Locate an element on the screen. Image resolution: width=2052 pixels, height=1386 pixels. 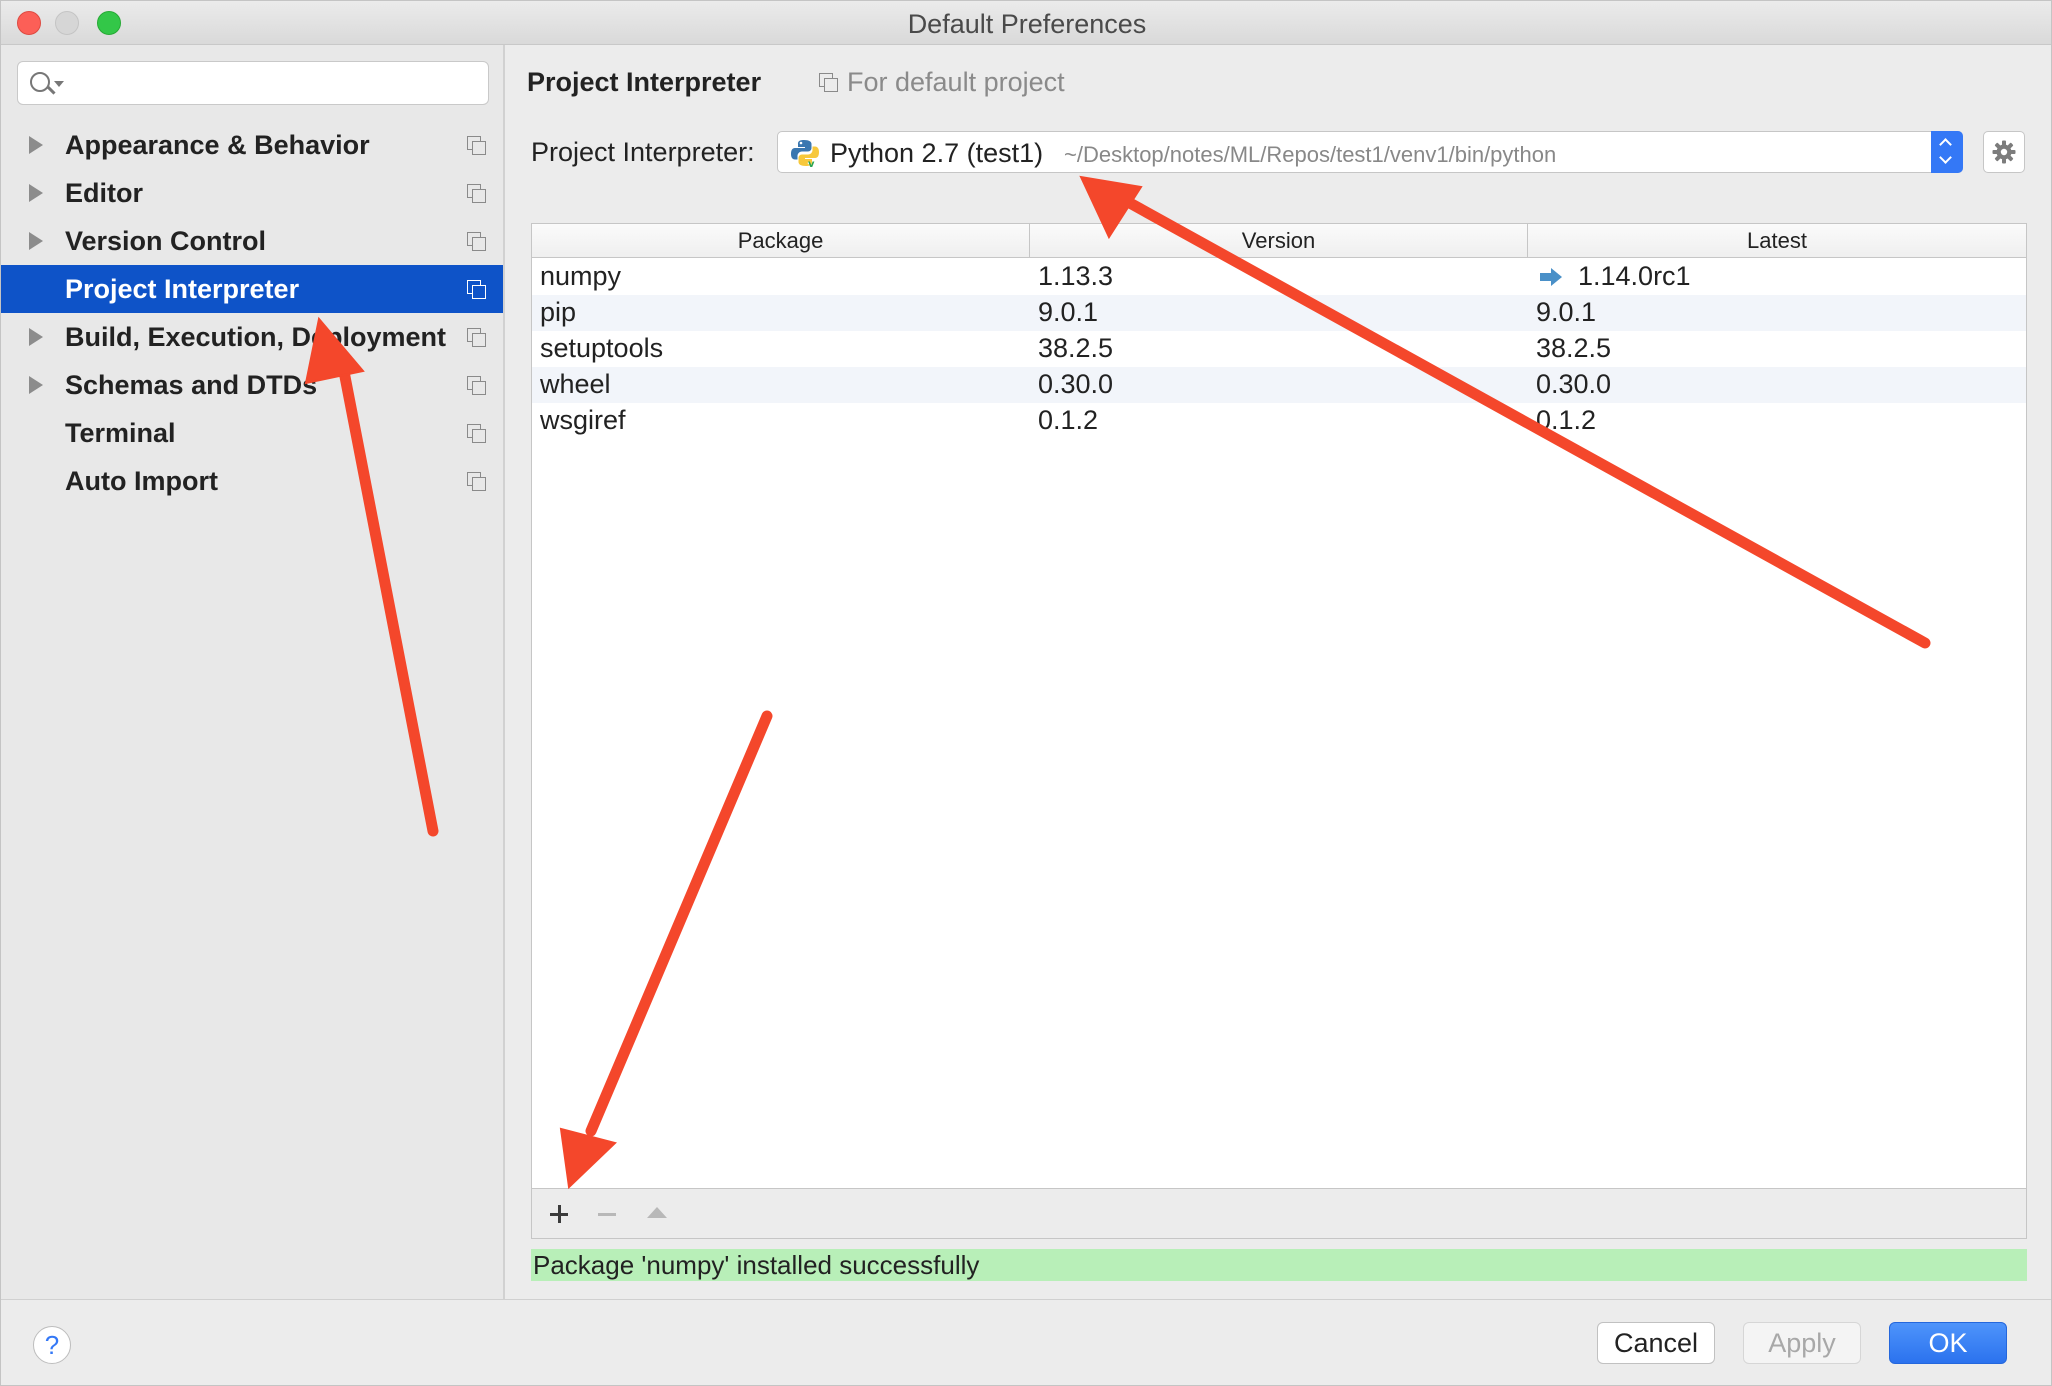
status-message: Package 'numpy' installed successfully is located at coordinates (1279, 1265).